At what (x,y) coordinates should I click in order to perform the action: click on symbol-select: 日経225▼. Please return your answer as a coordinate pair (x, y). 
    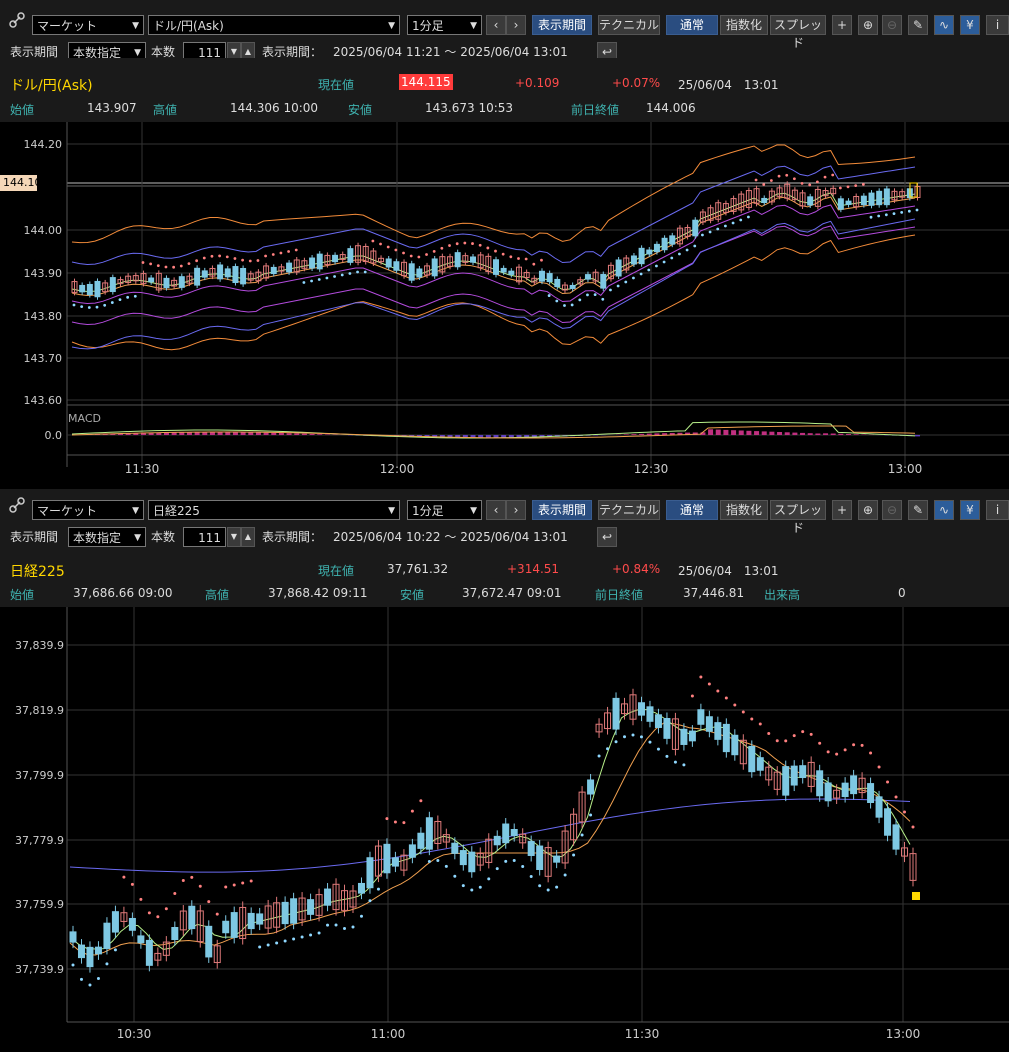
    Looking at the image, I should click on (274, 510).